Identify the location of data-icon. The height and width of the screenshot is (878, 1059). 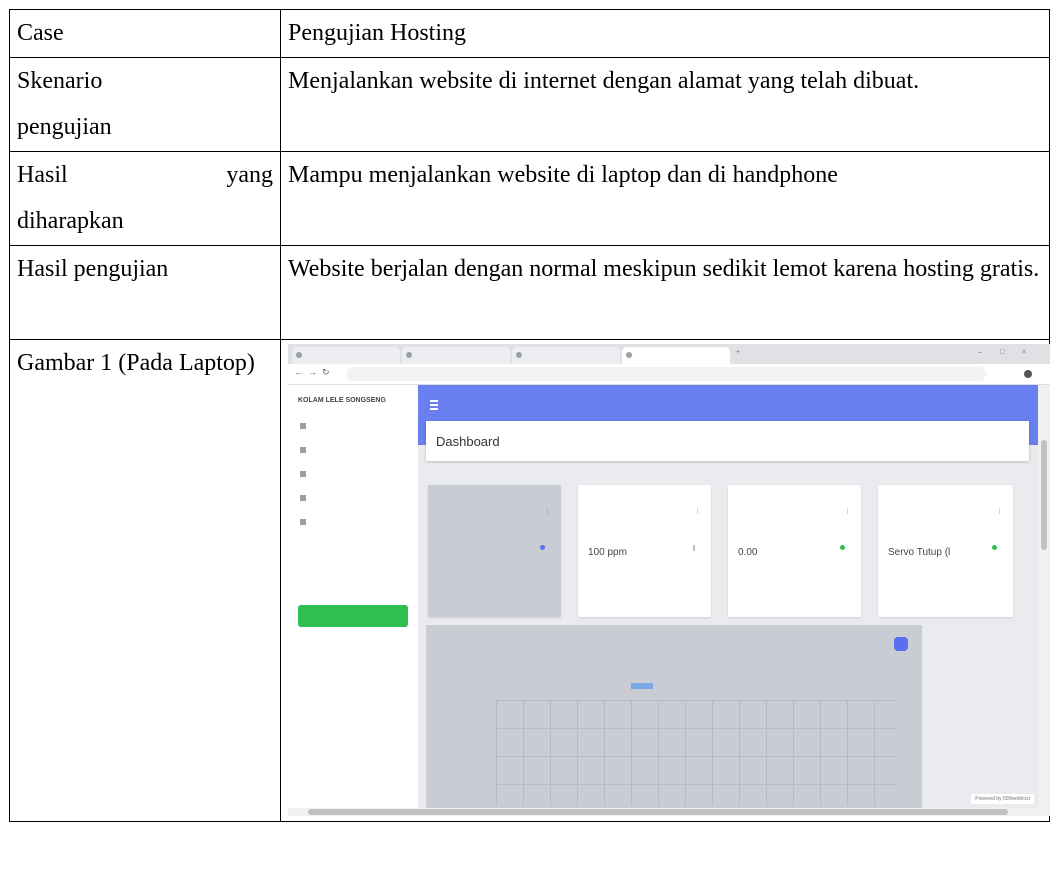
(303, 450).